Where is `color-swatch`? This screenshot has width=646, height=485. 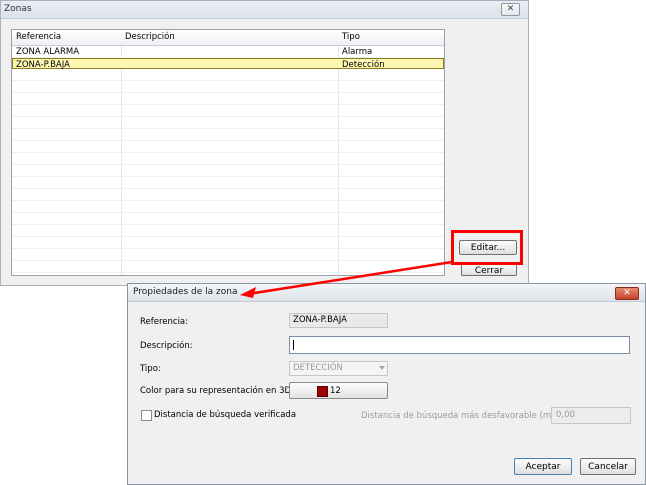
color-swatch is located at coordinates (322, 391).